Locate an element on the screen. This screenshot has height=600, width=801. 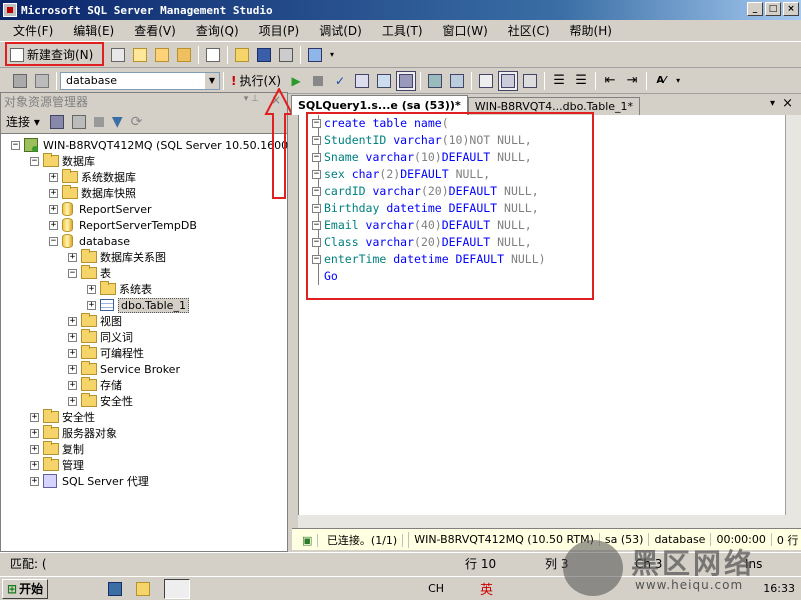
new-file-button is located at coordinates (213, 55).